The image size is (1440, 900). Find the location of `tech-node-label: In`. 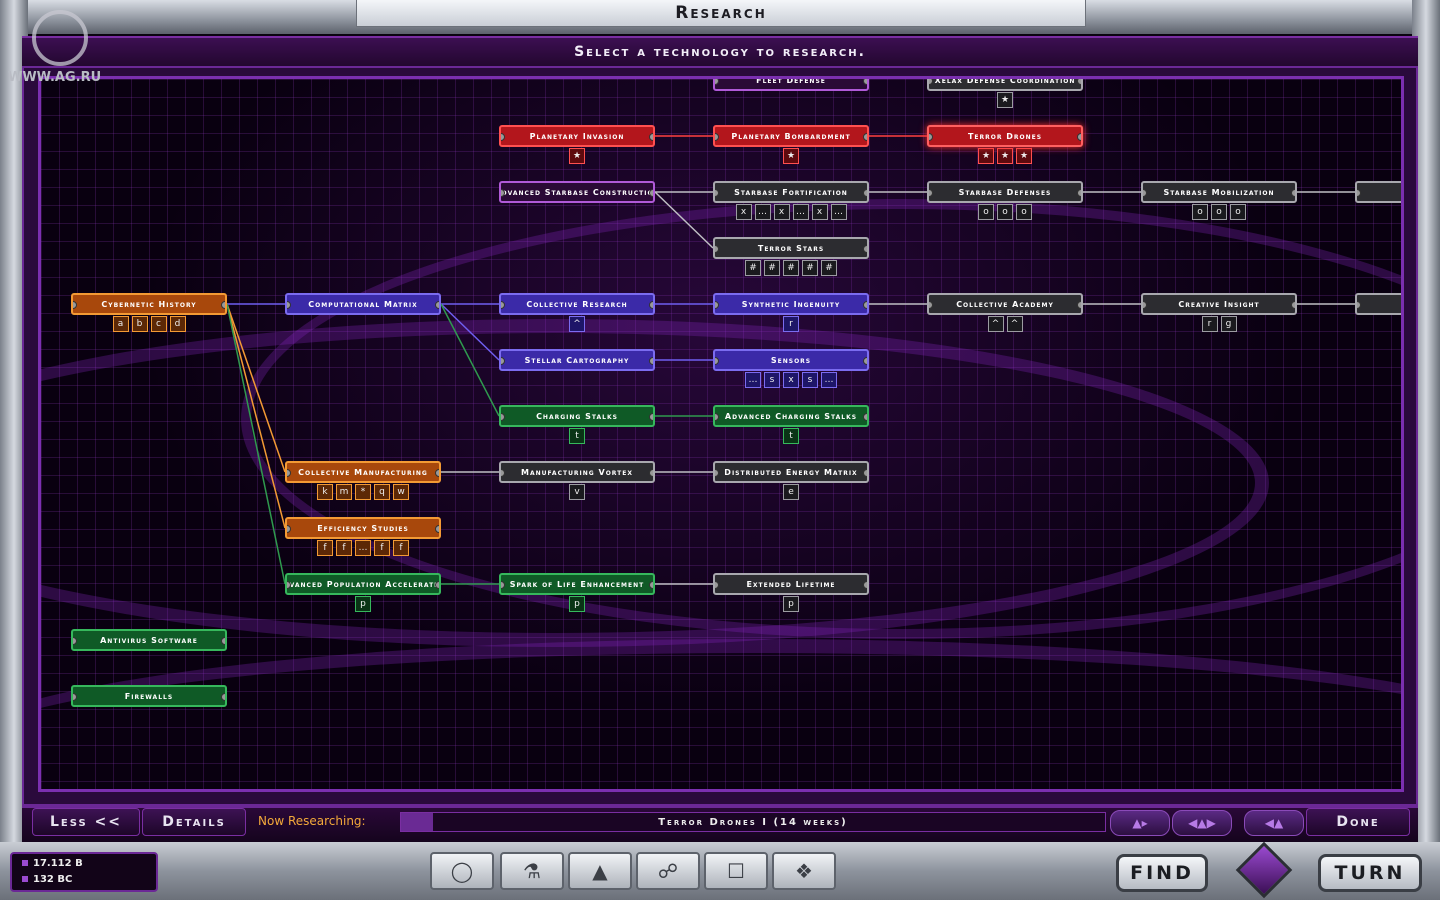

tech-node-label: In is located at coordinates (1378, 304).